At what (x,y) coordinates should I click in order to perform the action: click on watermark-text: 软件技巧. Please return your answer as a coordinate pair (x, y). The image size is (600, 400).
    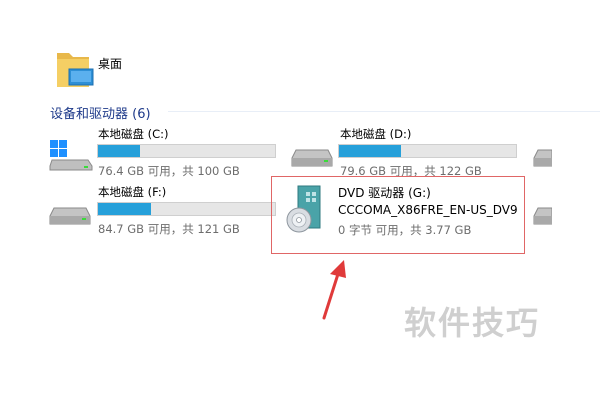
    Looking at the image, I should click on (472, 323).